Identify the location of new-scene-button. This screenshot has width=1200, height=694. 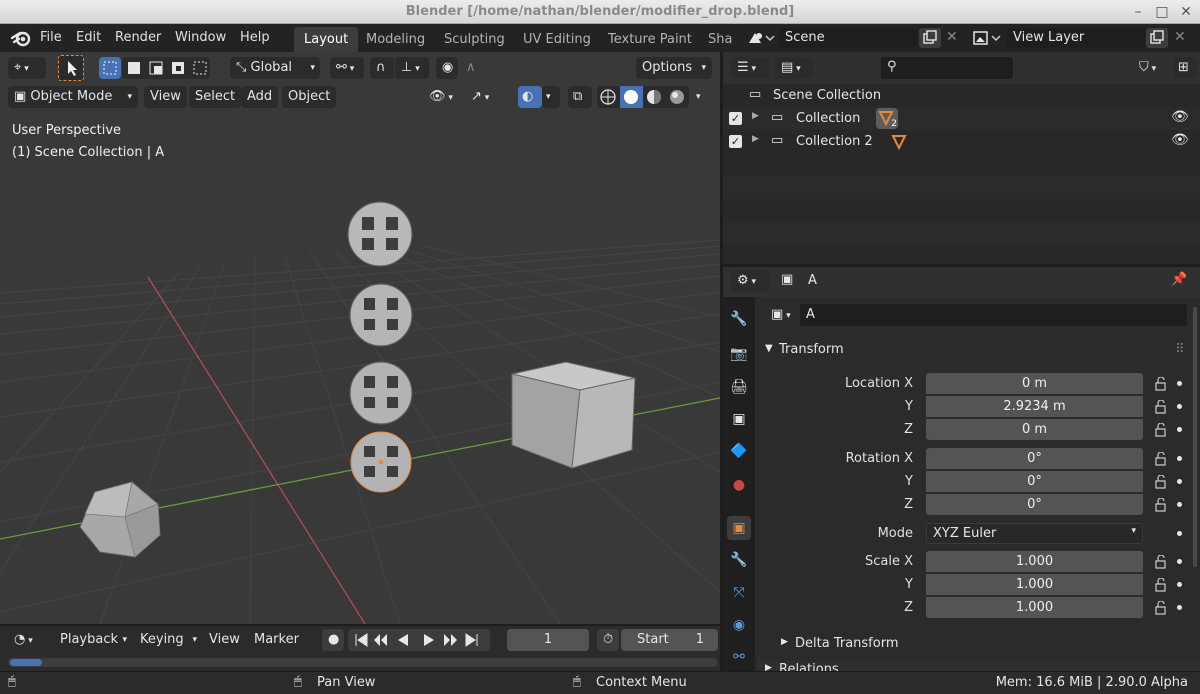
(930, 38).